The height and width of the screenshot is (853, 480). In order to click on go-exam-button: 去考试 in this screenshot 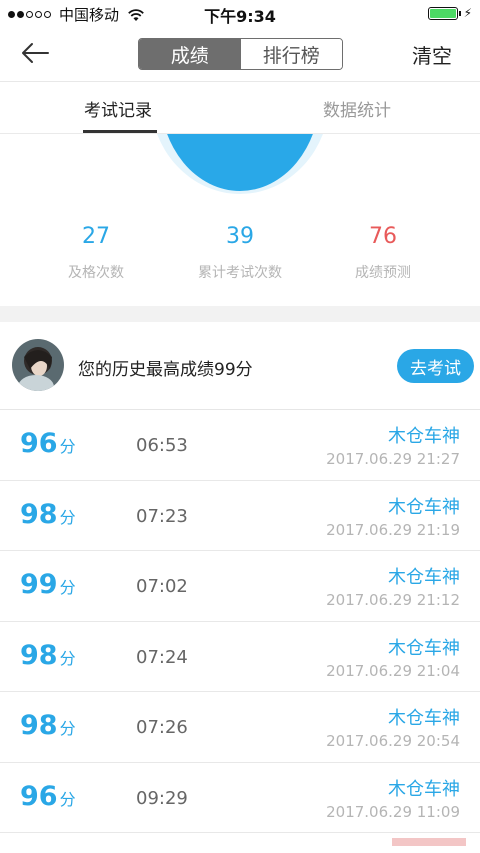, I will do `click(435, 366)`.